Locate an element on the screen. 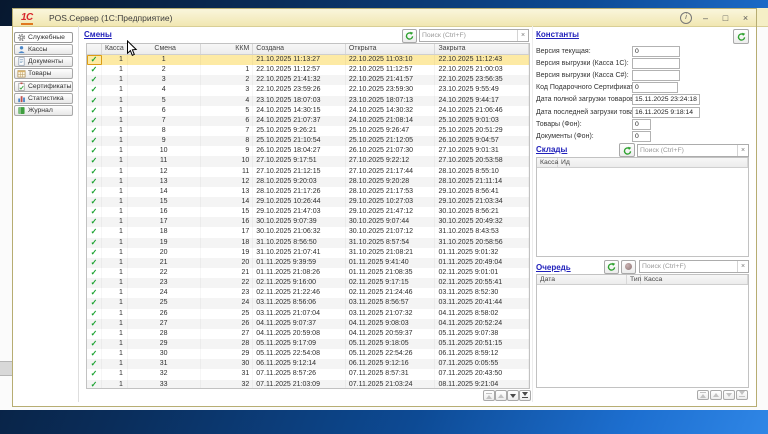 Image resolution: width=768 pixels, height=434 pixels. constants-refresh-button is located at coordinates (741, 36).